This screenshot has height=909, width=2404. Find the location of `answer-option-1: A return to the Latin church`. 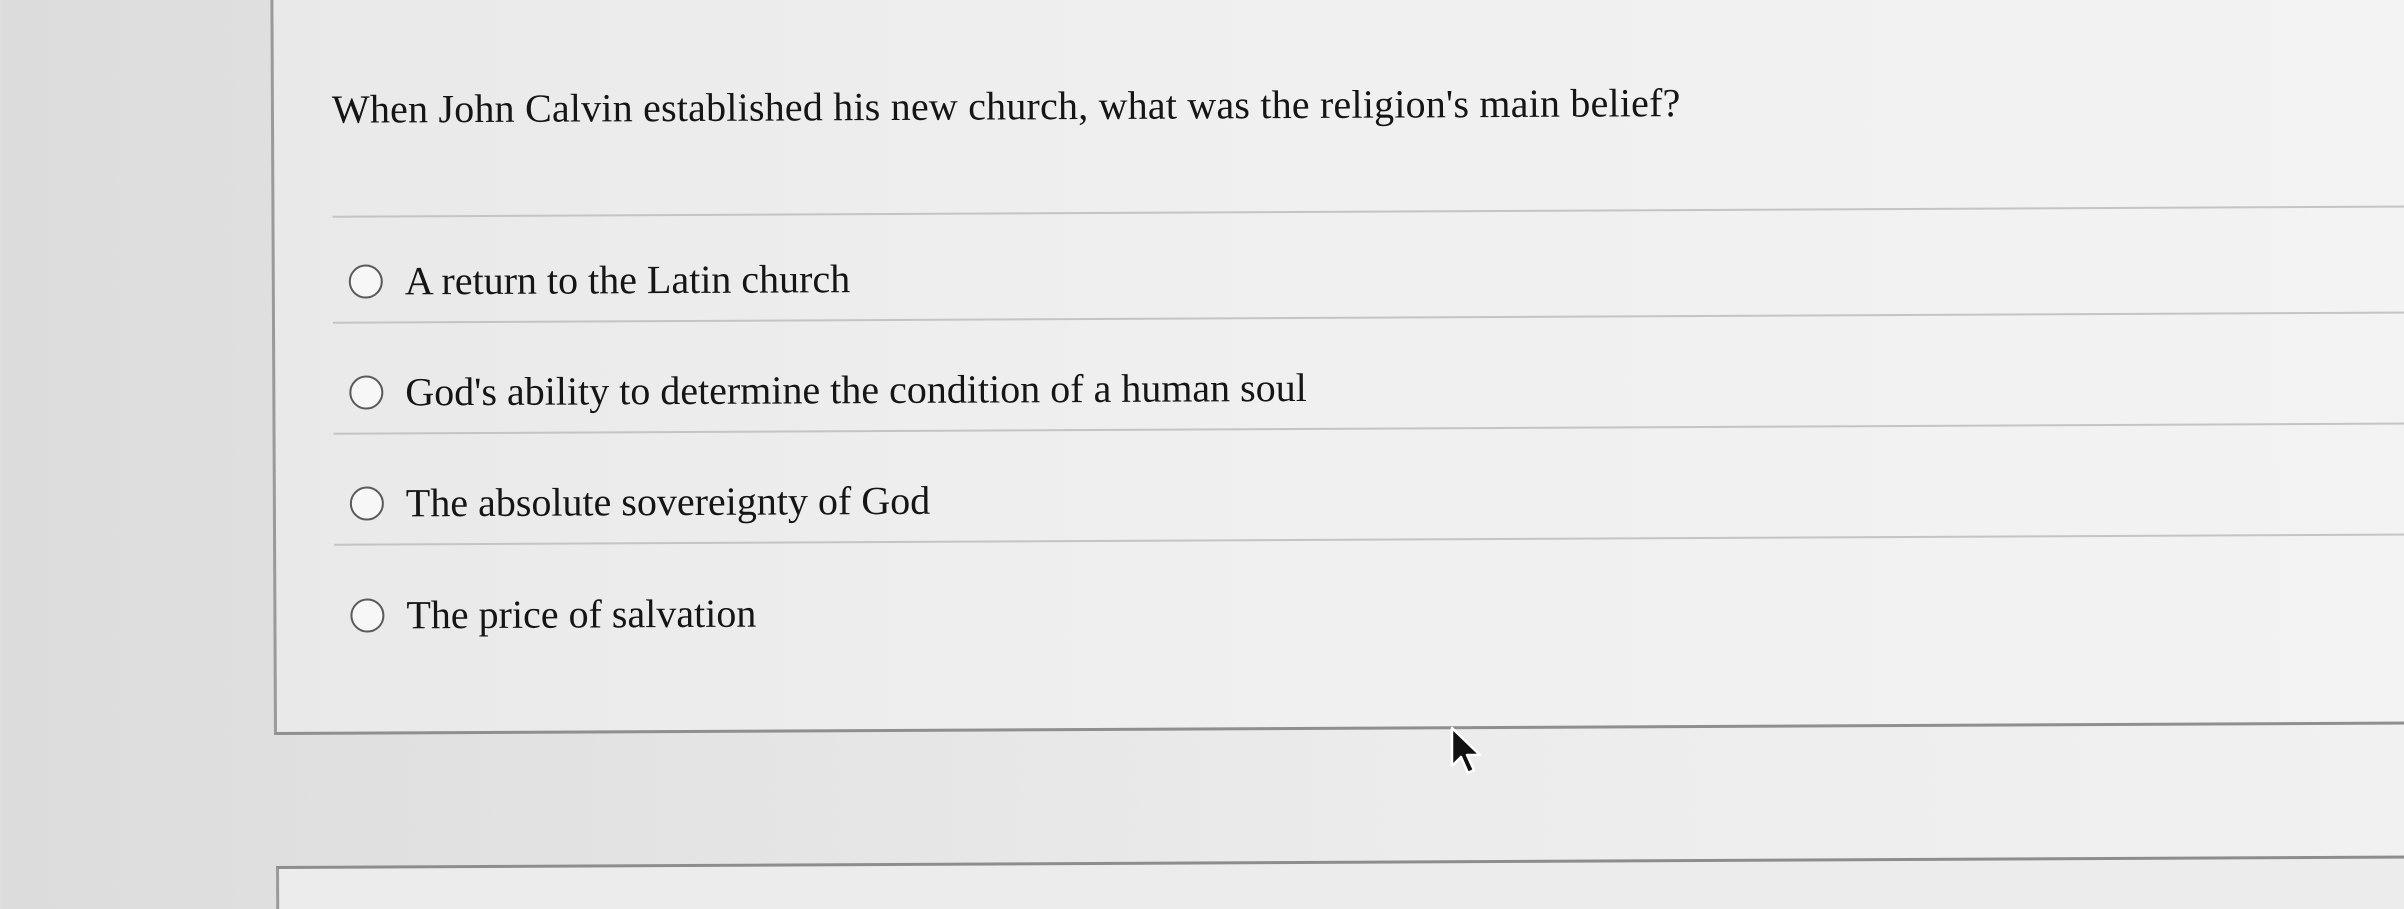

answer-option-1: A return to the Latin church is located at coordinates (599, 279).